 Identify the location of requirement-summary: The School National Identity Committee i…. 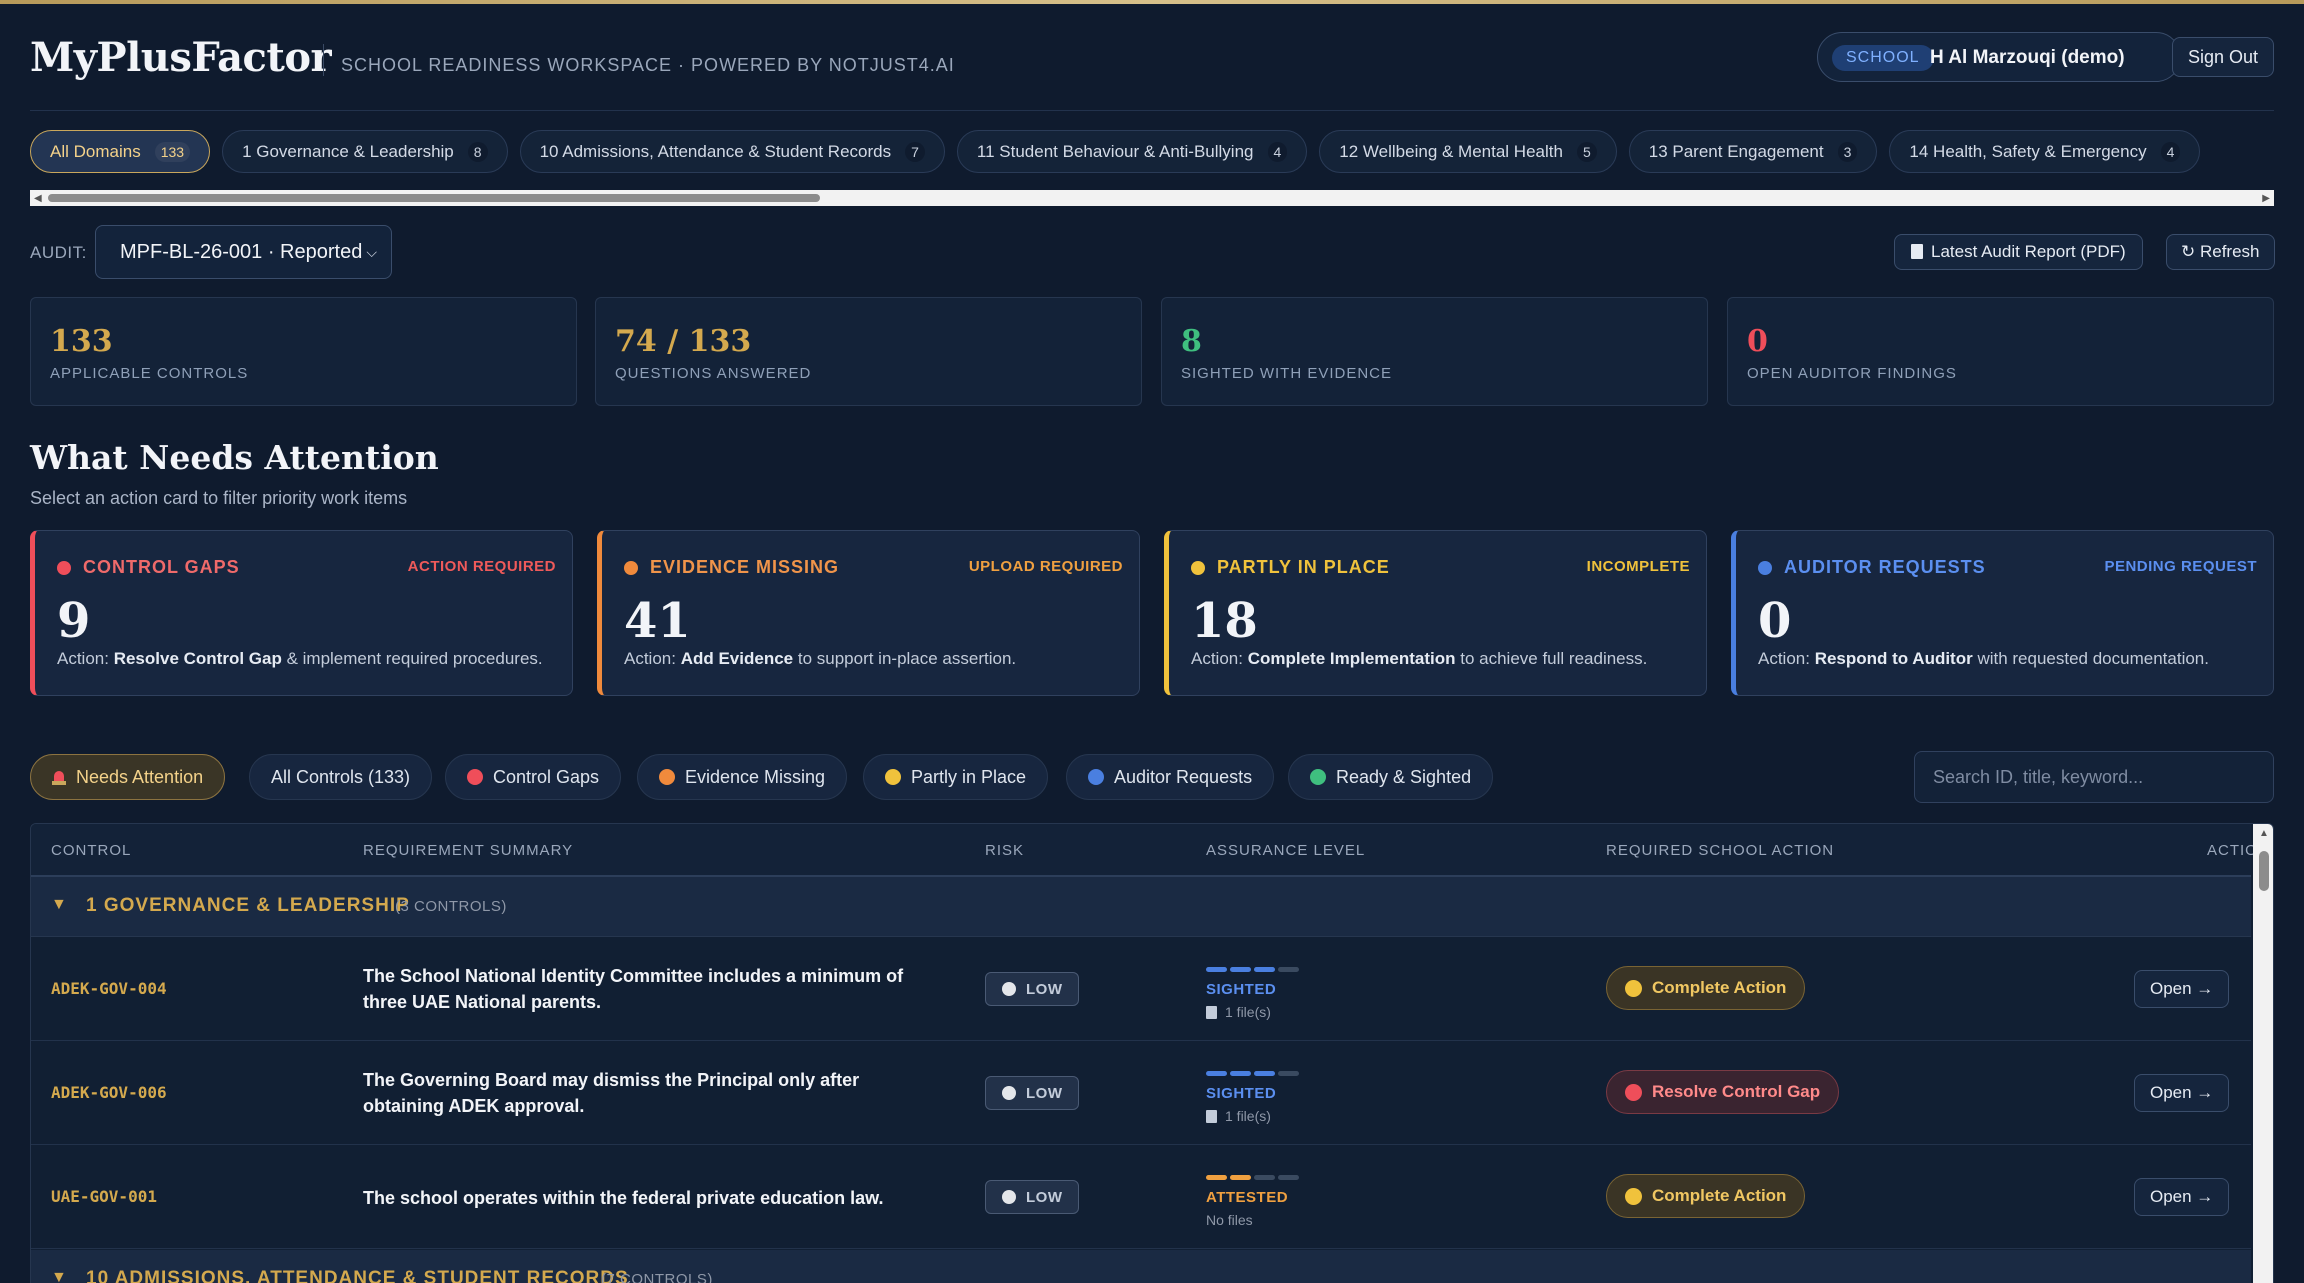
(633, 989).